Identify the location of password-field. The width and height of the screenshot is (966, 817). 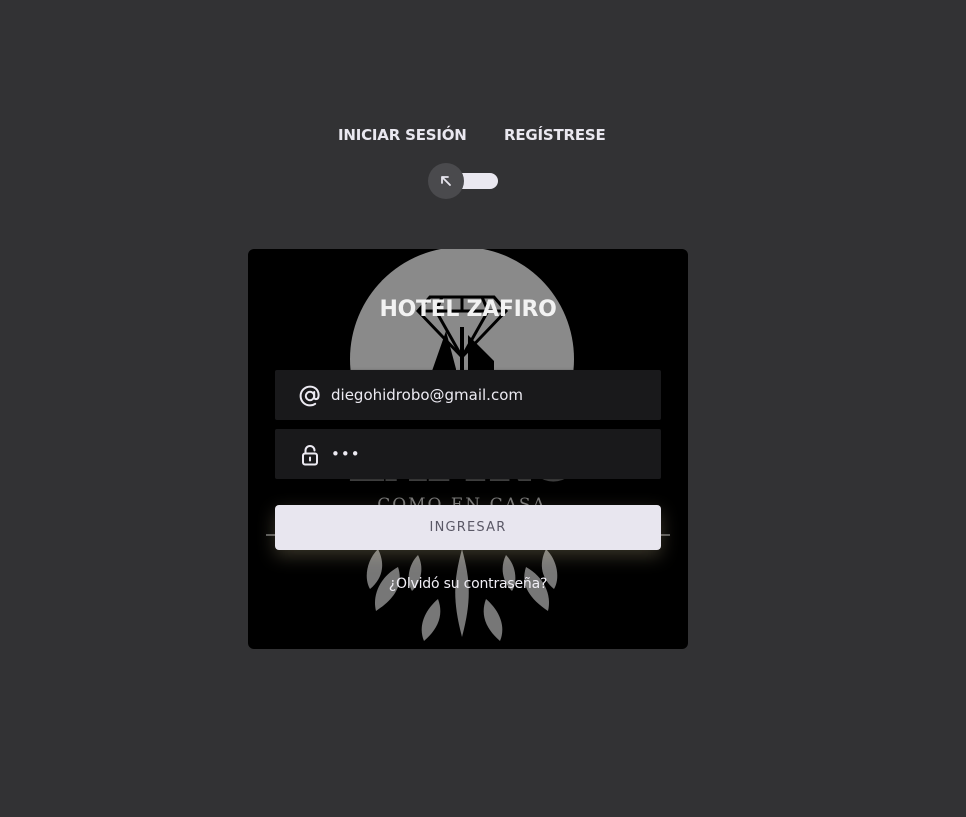
(468, 454).